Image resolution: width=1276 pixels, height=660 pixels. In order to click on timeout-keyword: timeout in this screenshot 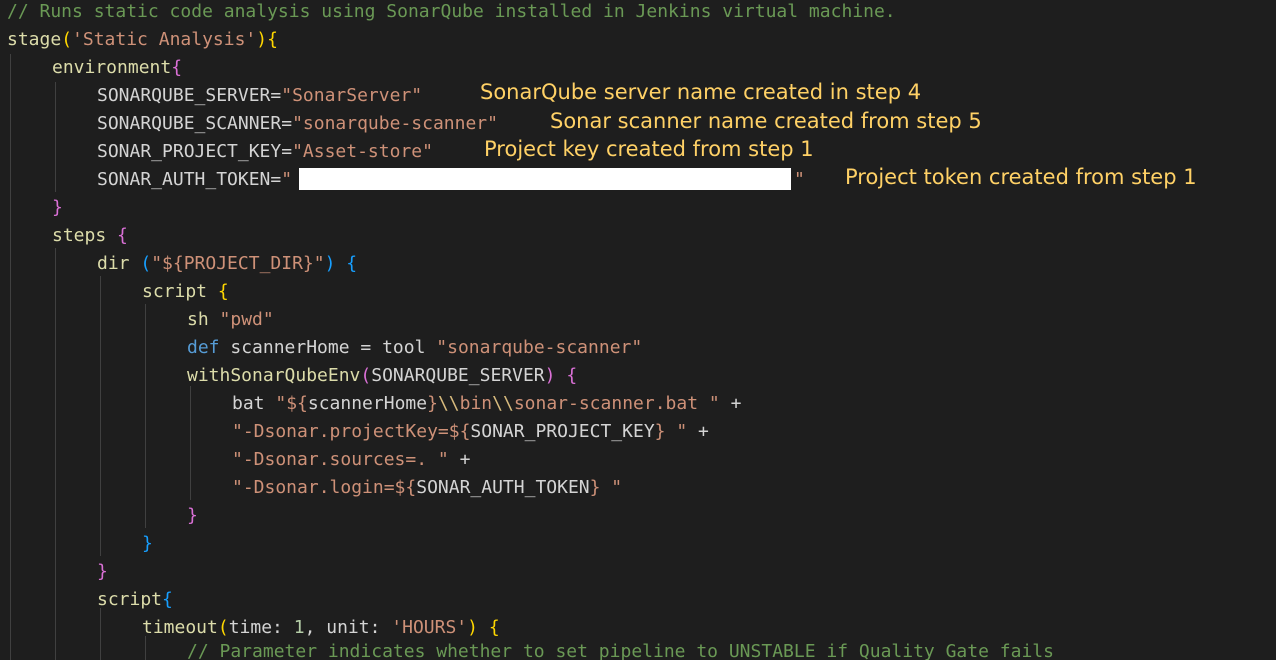, I will do `click(180, 627)`.